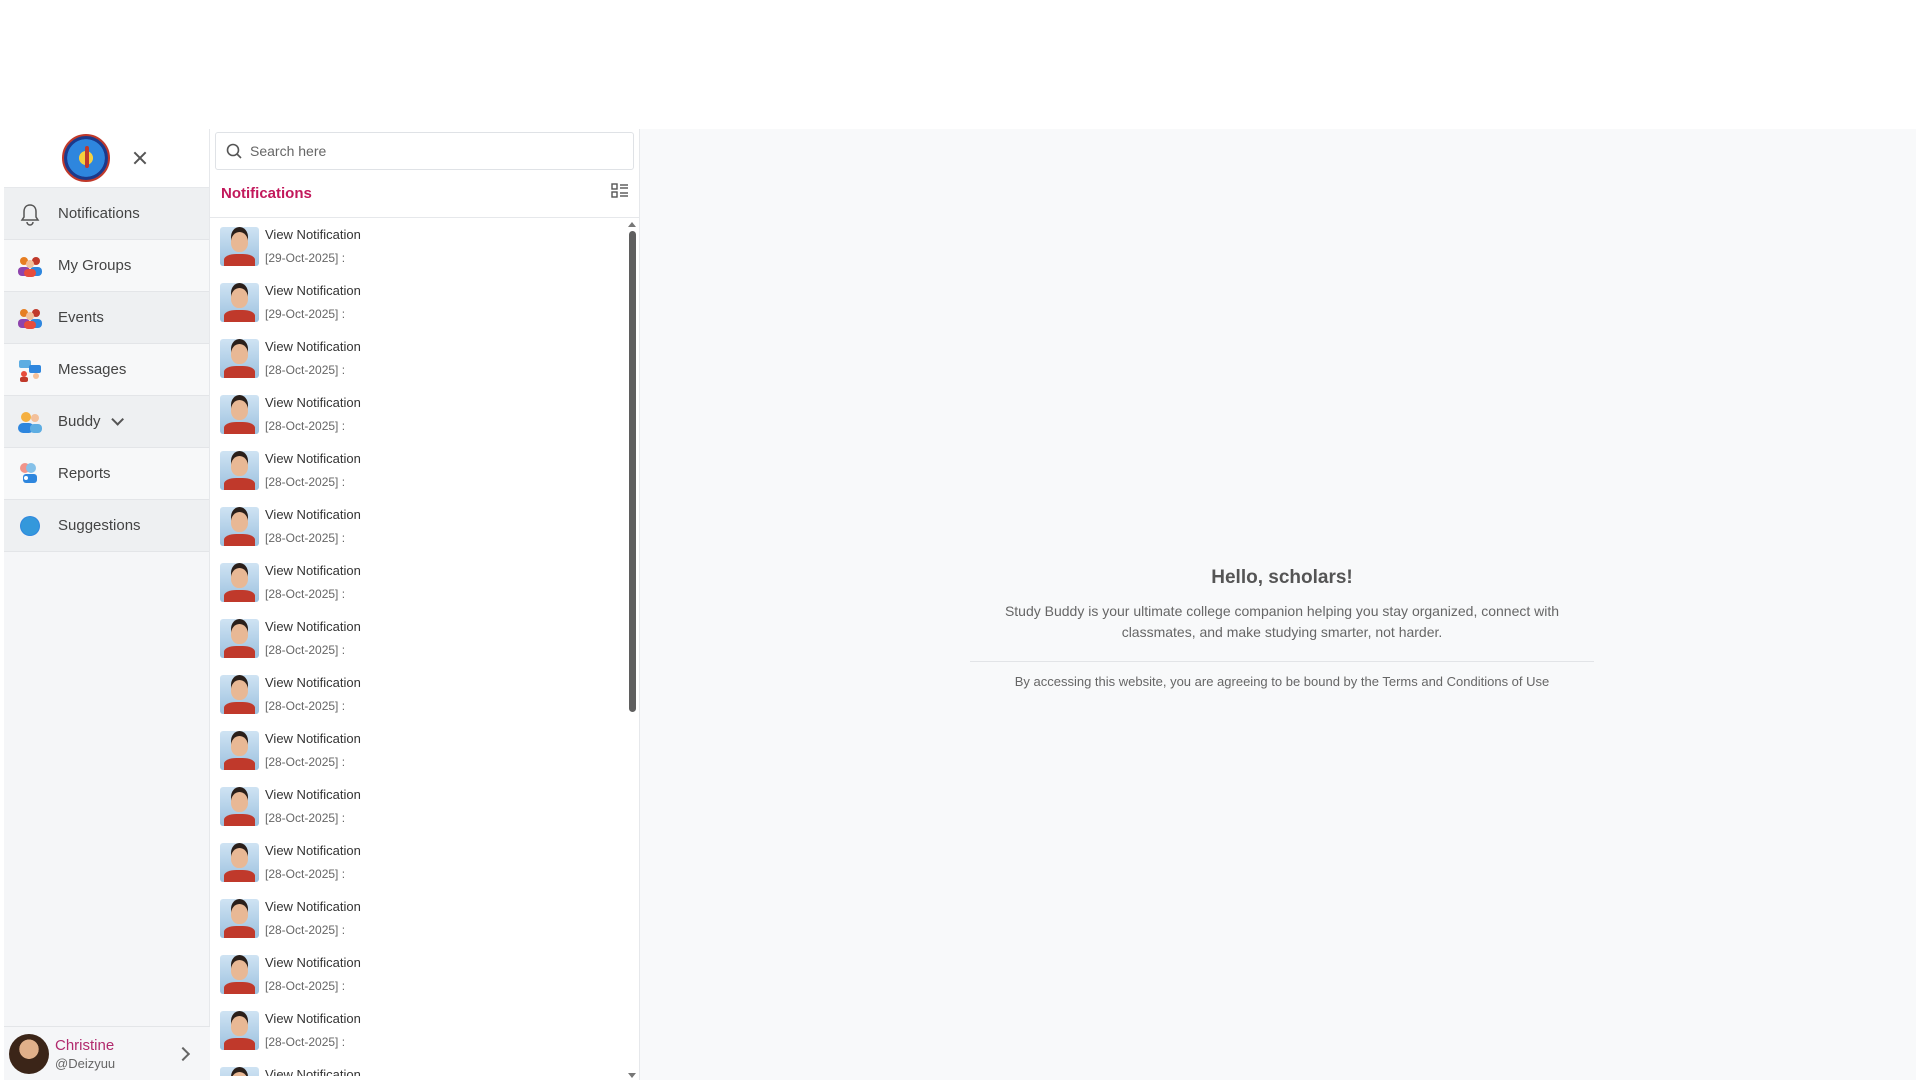 The height and width of the screenshot is (1080, 1920). What do you see at coordinates (1282, 661) in the screenshot?
I see `divider` at bounding box center [1282, 661].